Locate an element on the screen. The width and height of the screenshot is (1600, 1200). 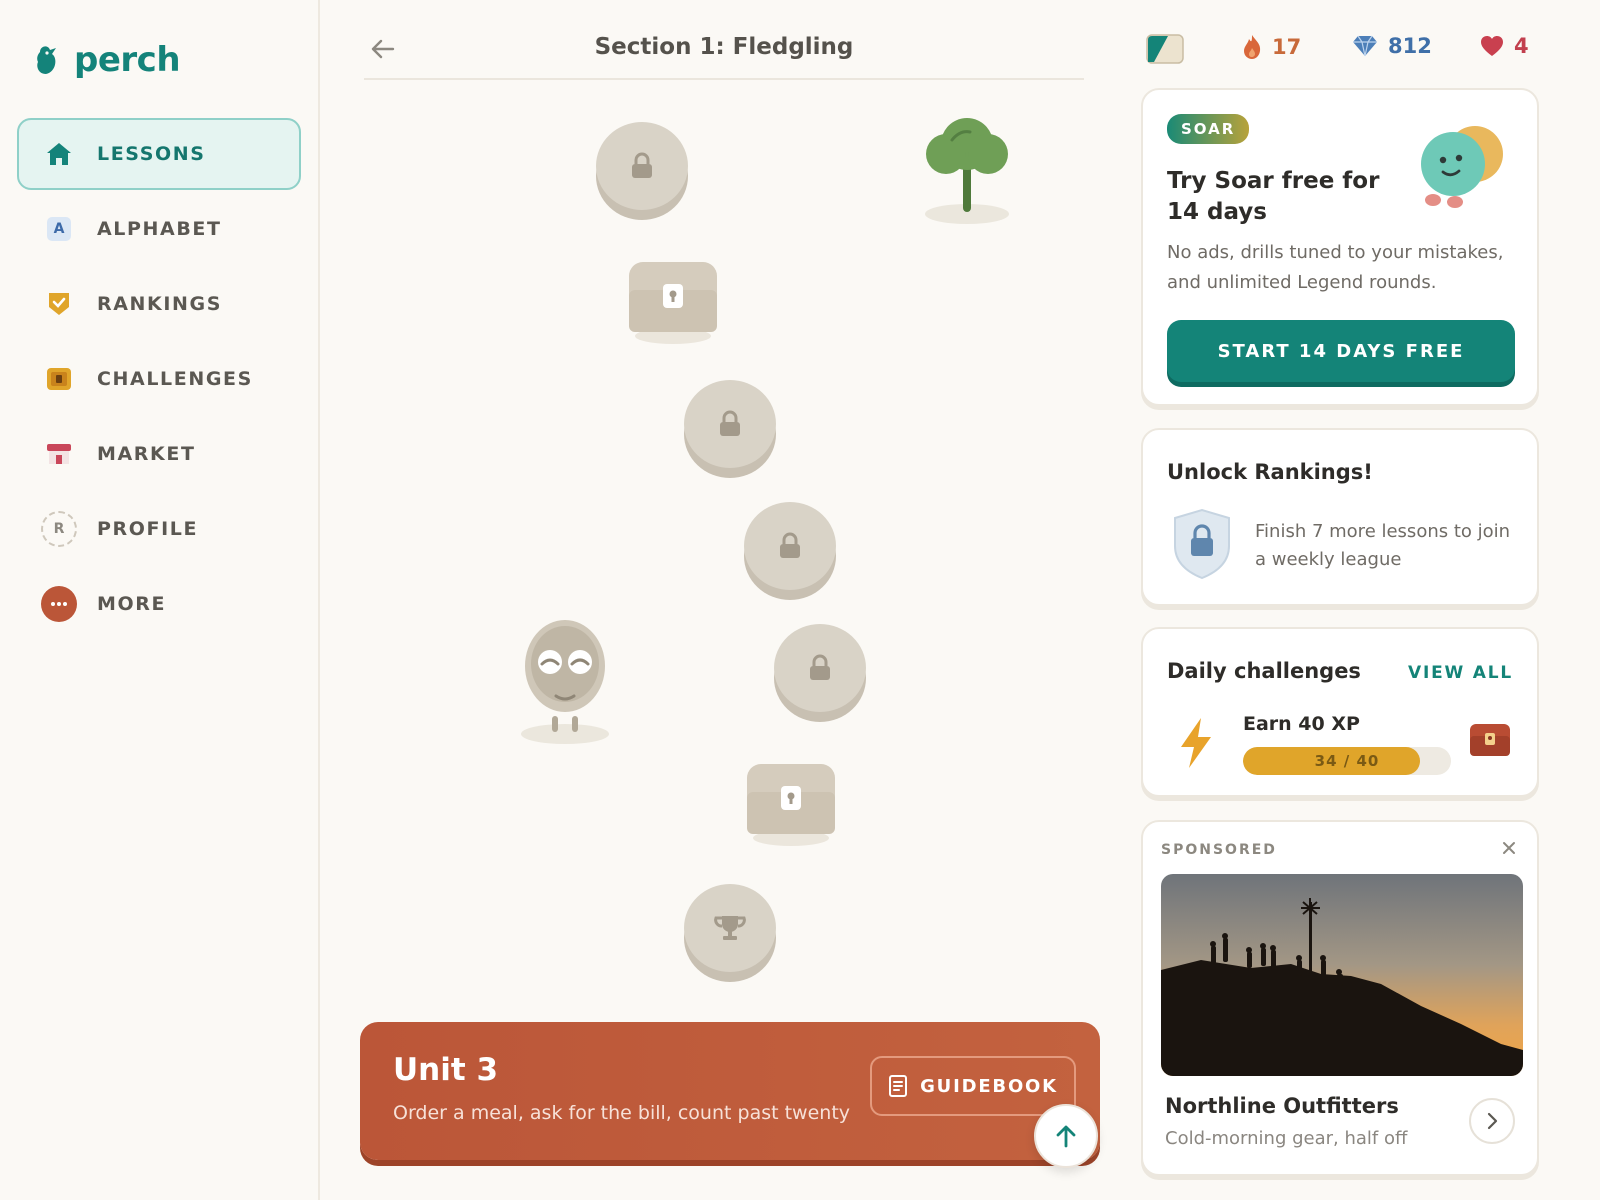
trophy-icon is located at coordinates (730, 928).